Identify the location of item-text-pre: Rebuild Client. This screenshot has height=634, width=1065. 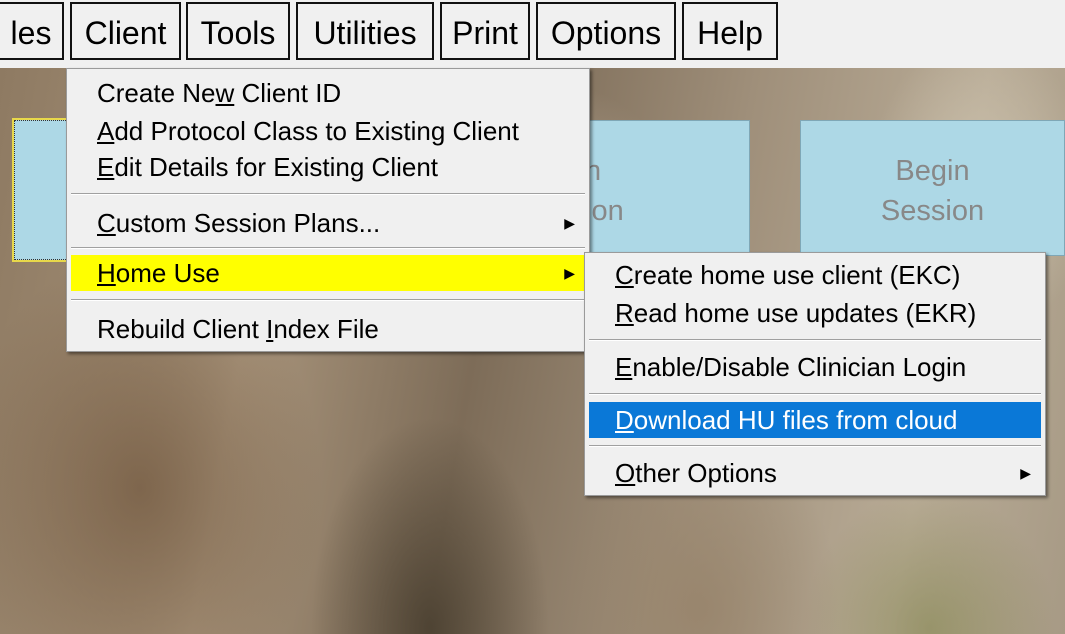
(182, 329).